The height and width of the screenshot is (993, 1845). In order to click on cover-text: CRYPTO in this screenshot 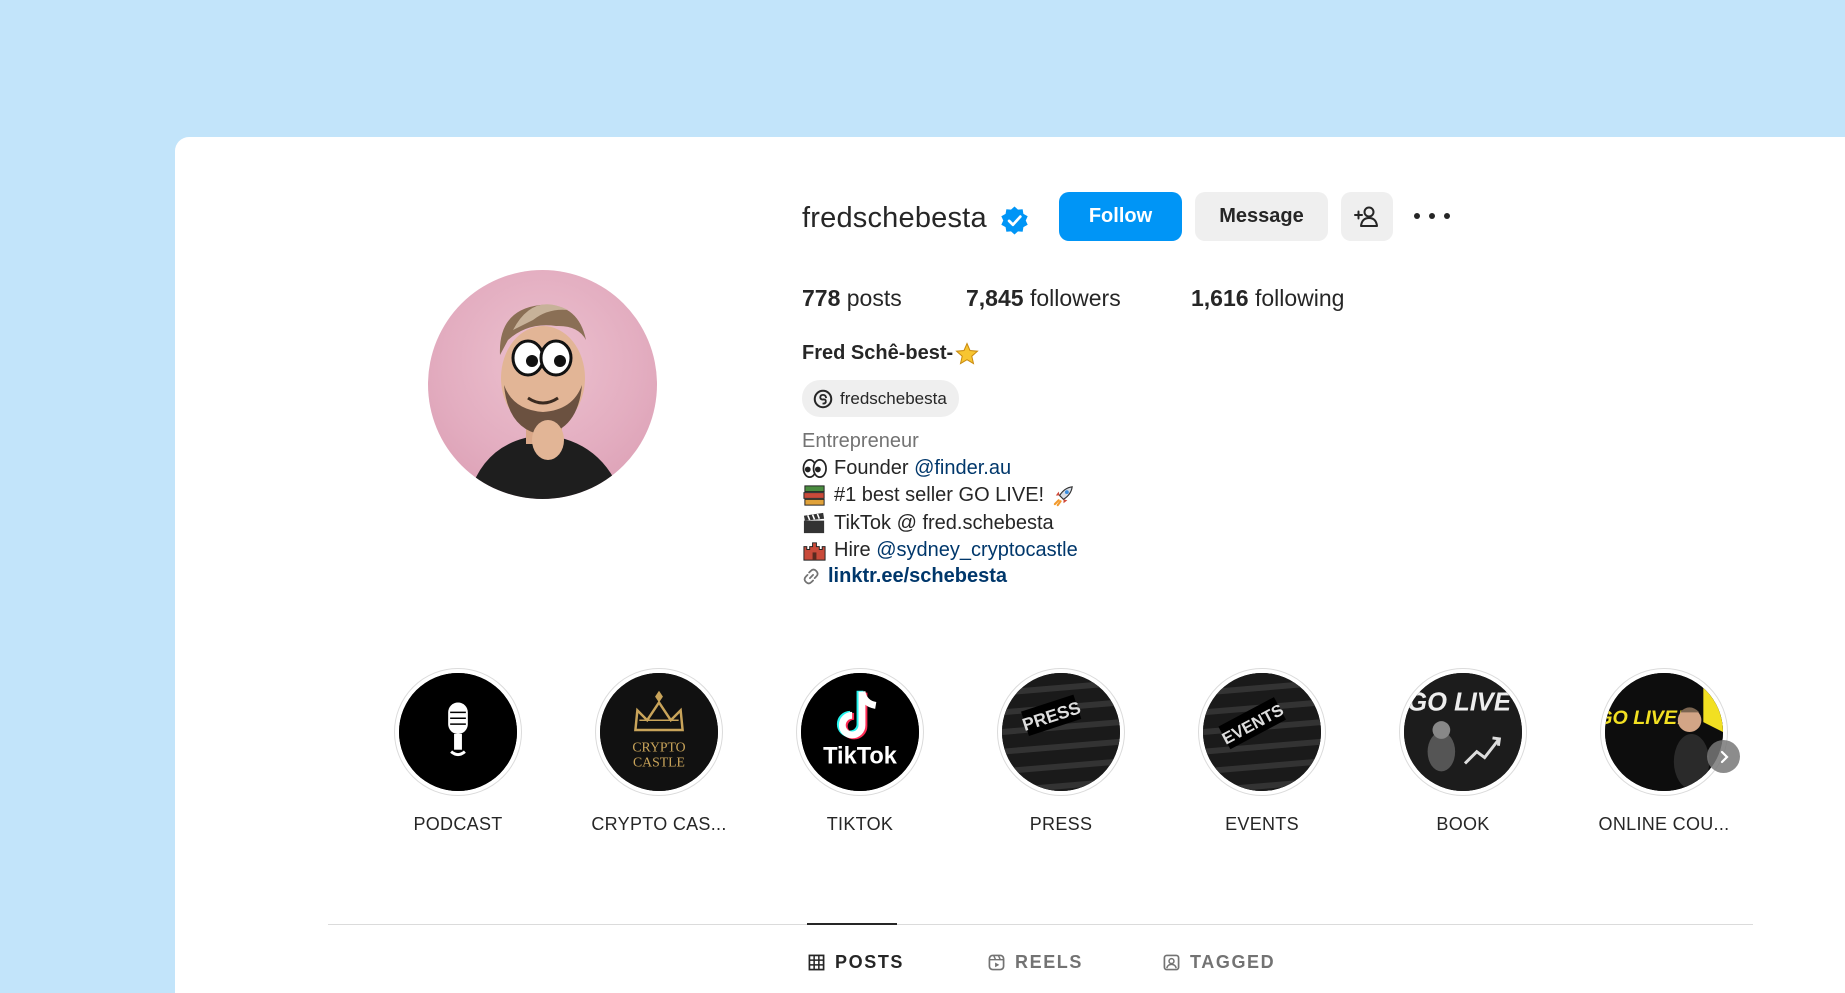, I will do `click(658, 747)`.